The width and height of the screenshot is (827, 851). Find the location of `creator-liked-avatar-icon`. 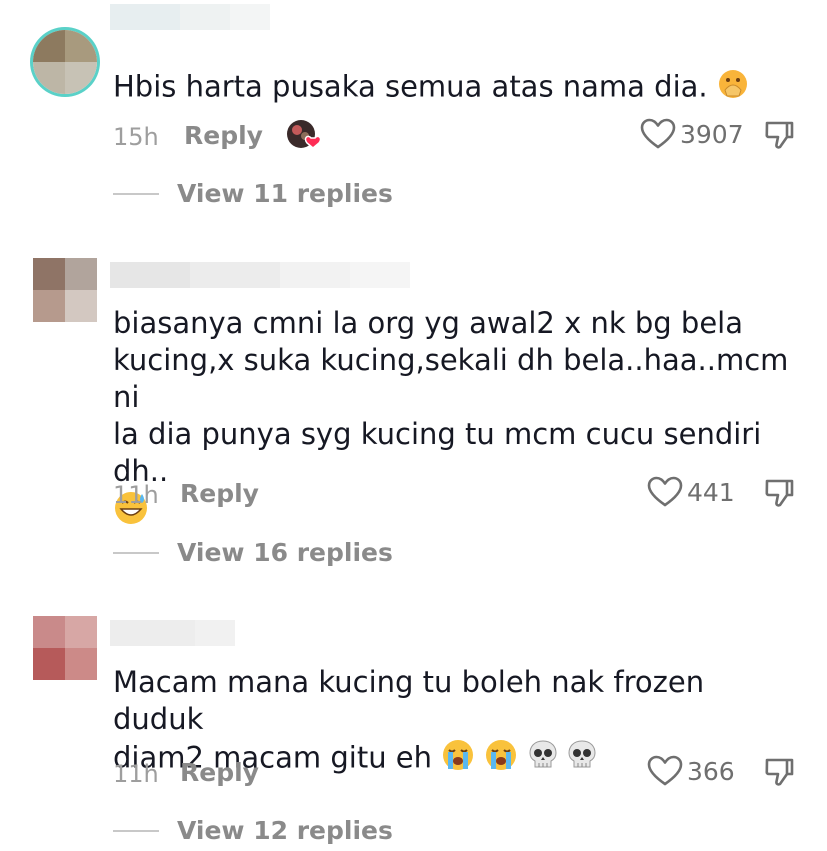

creator-liked-avatar-icon is located at coordinates (304, 136).